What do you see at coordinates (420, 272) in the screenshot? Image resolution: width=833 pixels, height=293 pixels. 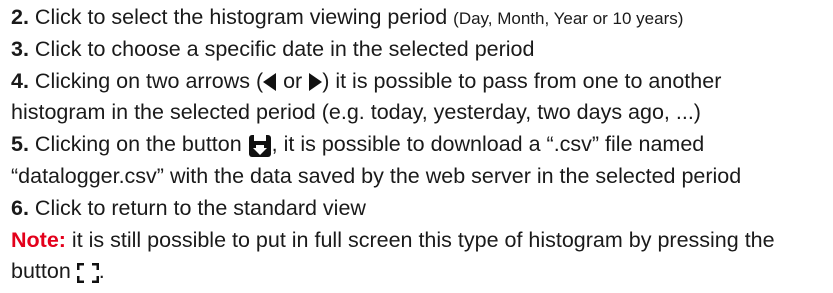 I see `note-line-2: button .` at bounding box center [420, 272].